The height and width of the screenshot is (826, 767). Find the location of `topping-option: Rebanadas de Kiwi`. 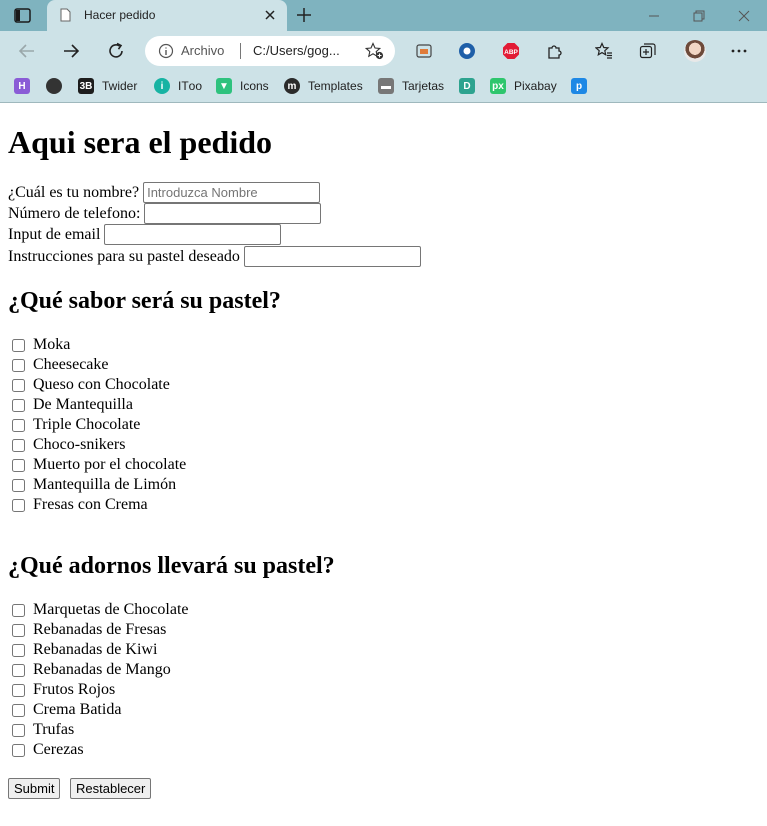

topping-option: Rebanadas de Kiwi is located at coordinates (82, 650).